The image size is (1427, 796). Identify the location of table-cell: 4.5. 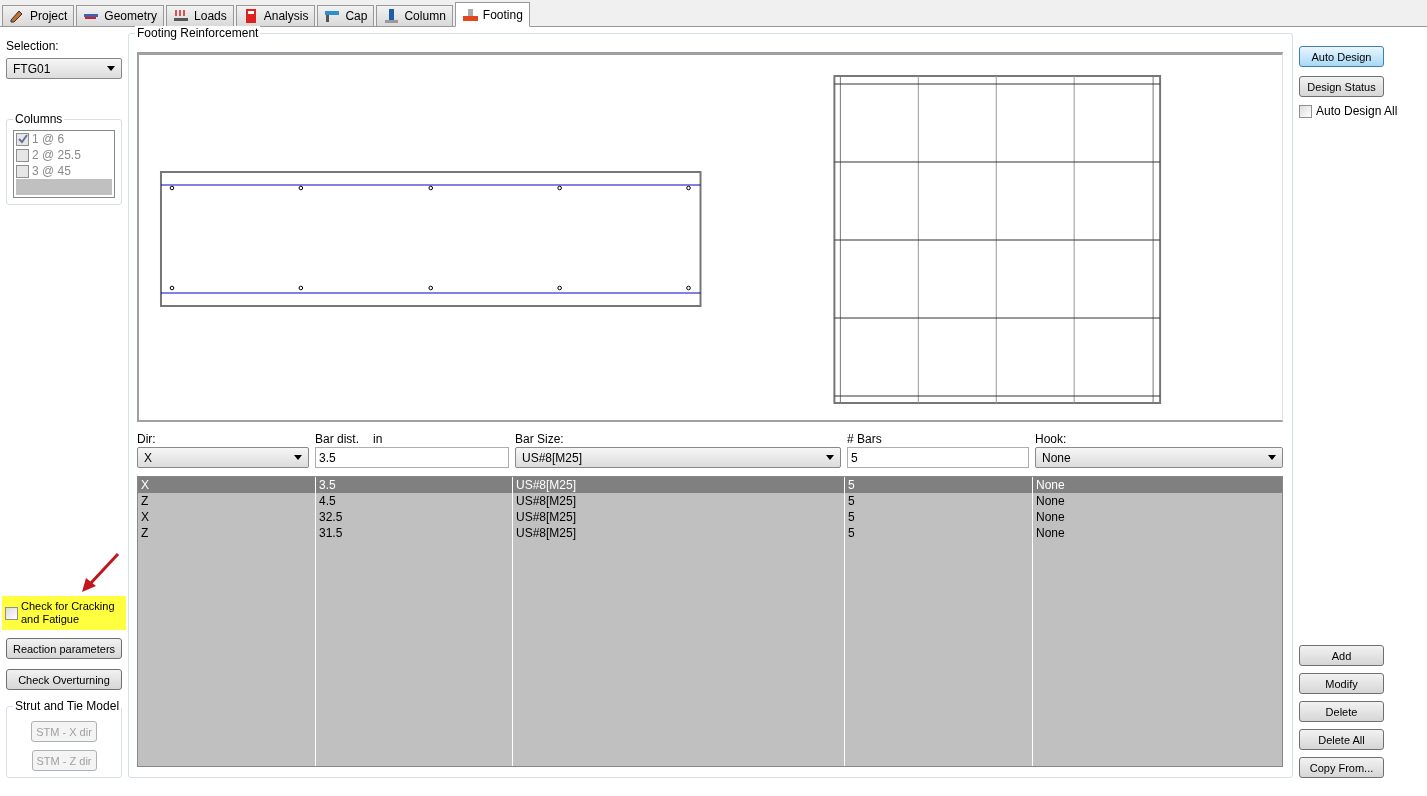
(414, 501).